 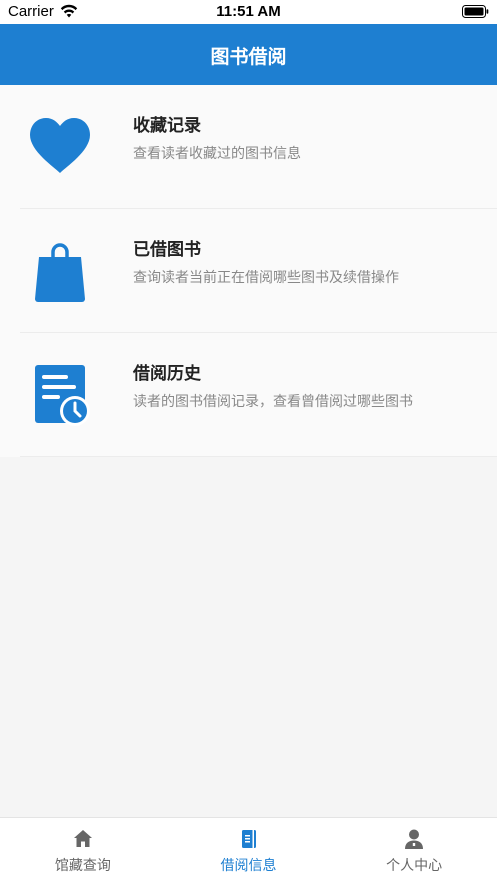 I want to click on tab-borrow-info: 借阅信息, so click(x=249, y=850).